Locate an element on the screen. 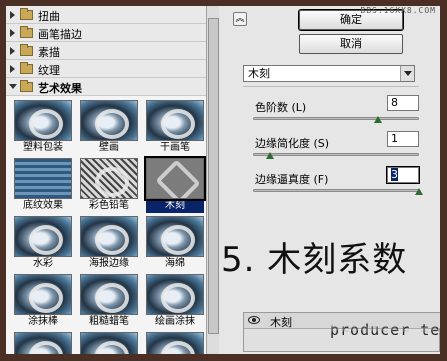  filter-thumb-poster-edges: 海报边缘 is located at coordinates (109, 243).